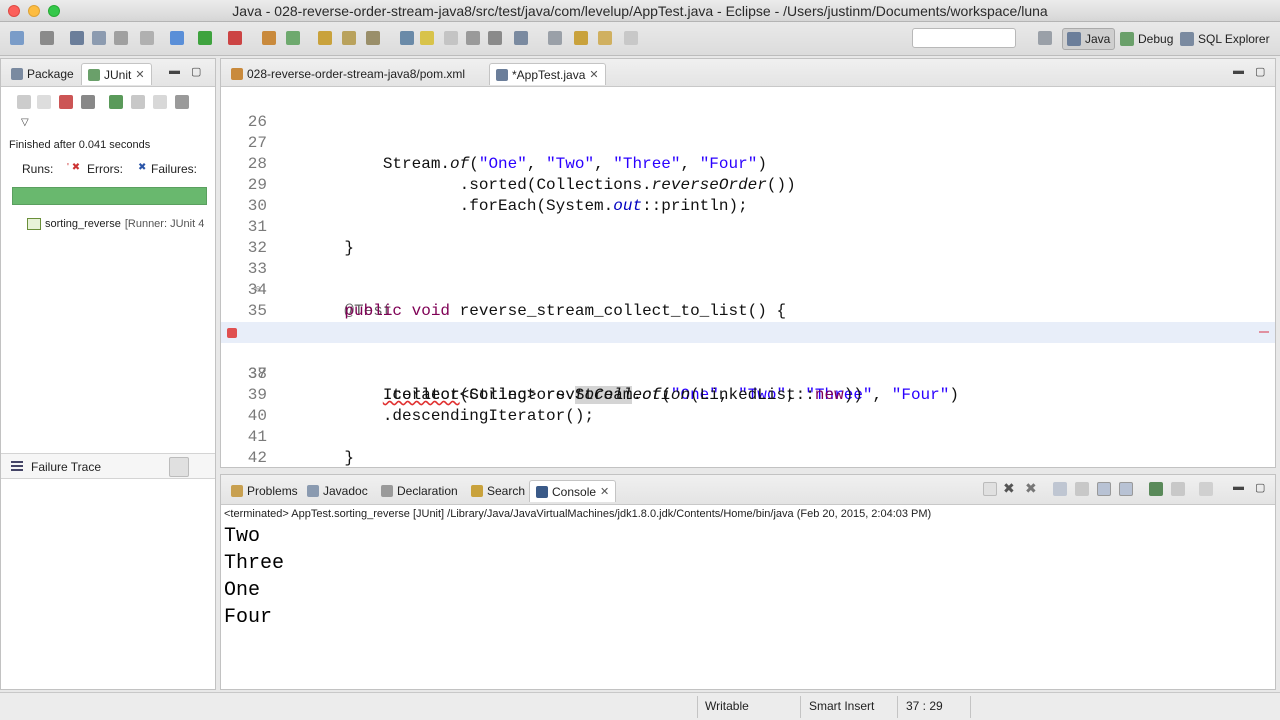 The height and width of the screenshot is (720, 1280). Describe the element at coordinates (348, 74) in the screenshot. I see `tab-pom-xml: 028-reverse-order-stream-java8/pom.xml` at that location.